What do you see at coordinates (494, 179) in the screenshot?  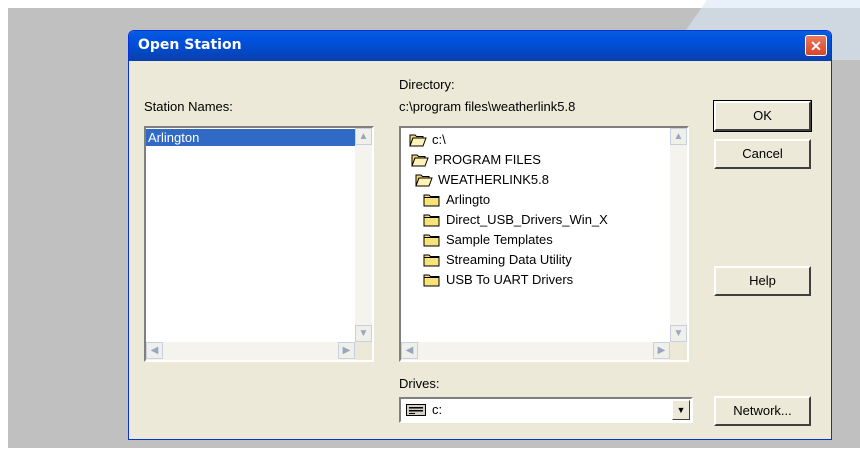 I see `directory-item-label: WEATHERLINK5.8` at bounding box center [494, 179].